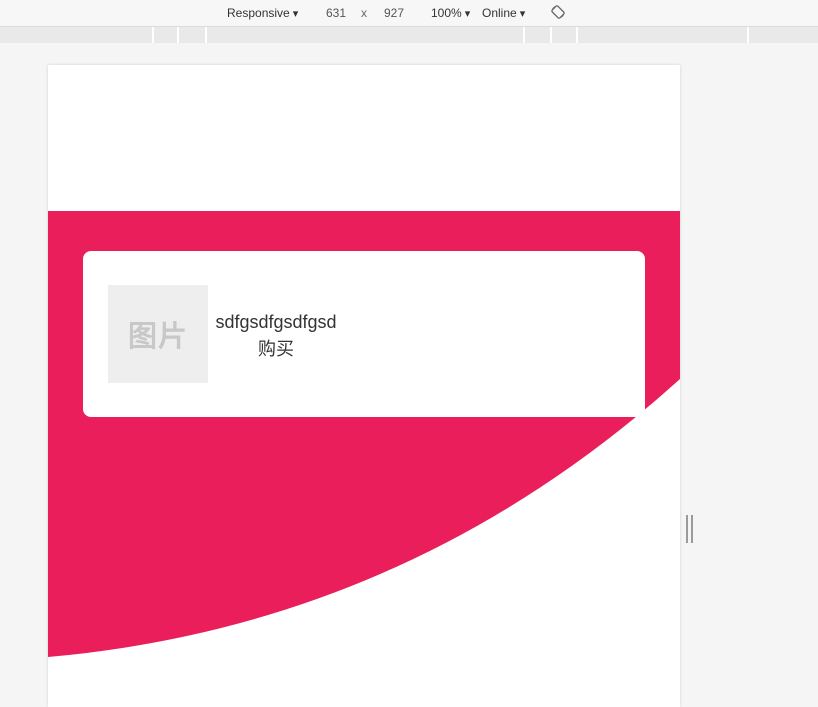  What do you see at coordinates (450, 13) in the screenshot?
I see `zoom-select: 100%` at bounding box center [450, 13].